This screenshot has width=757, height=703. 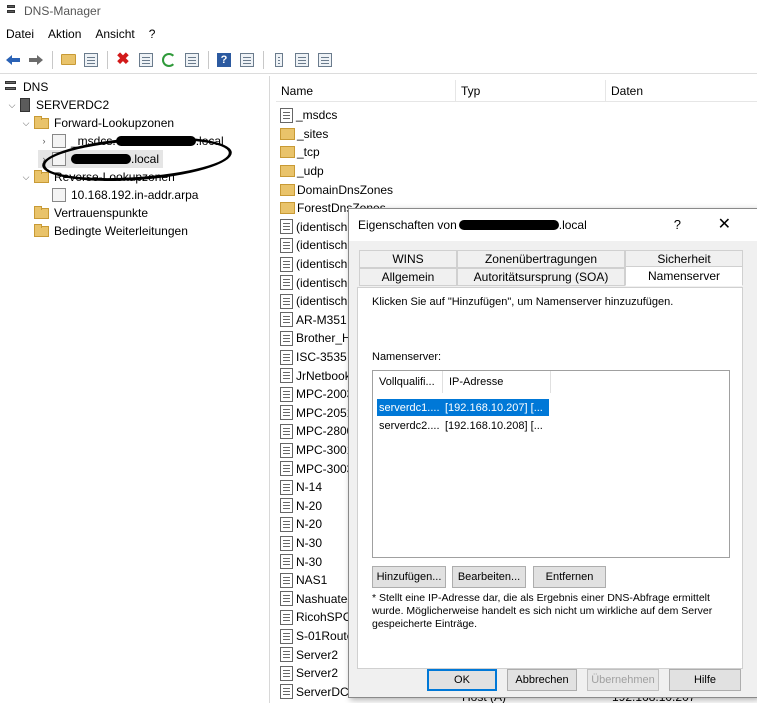 I want to click on menu-help: ?, so click(x=153, y=34).